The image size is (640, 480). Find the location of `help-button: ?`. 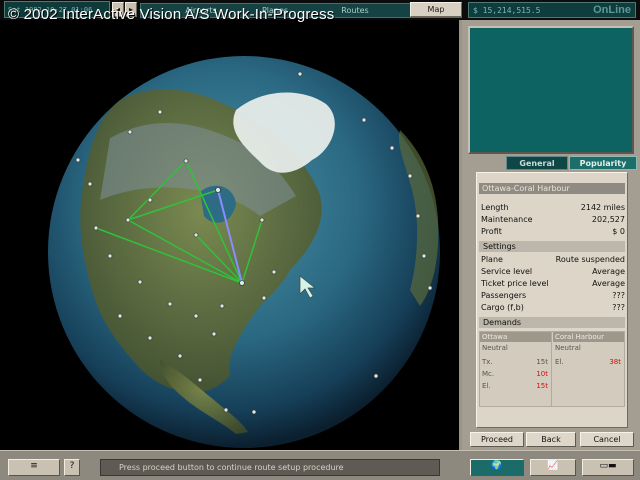

help-button: ? is located at coordinates (72, 467).